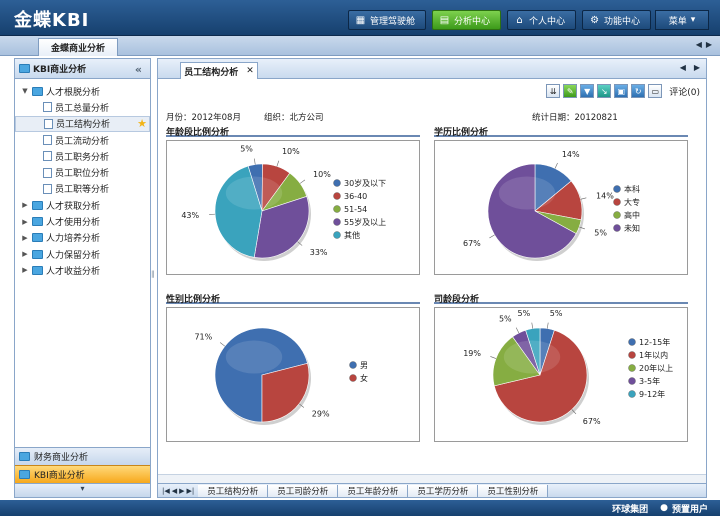  I want to click on chart-panel-gender: 性别比例分析 71% 29% 男女, so click(293, 367).